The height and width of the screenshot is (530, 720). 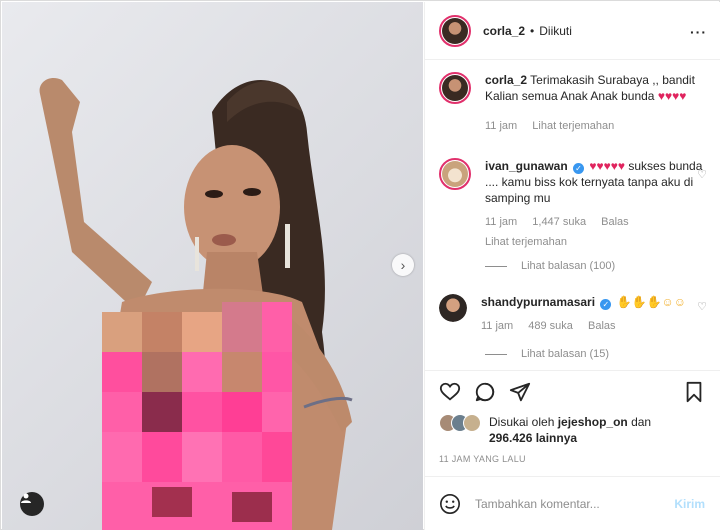 I want to click on liker-username: jejeshop_on, so click(x=593, y=422).